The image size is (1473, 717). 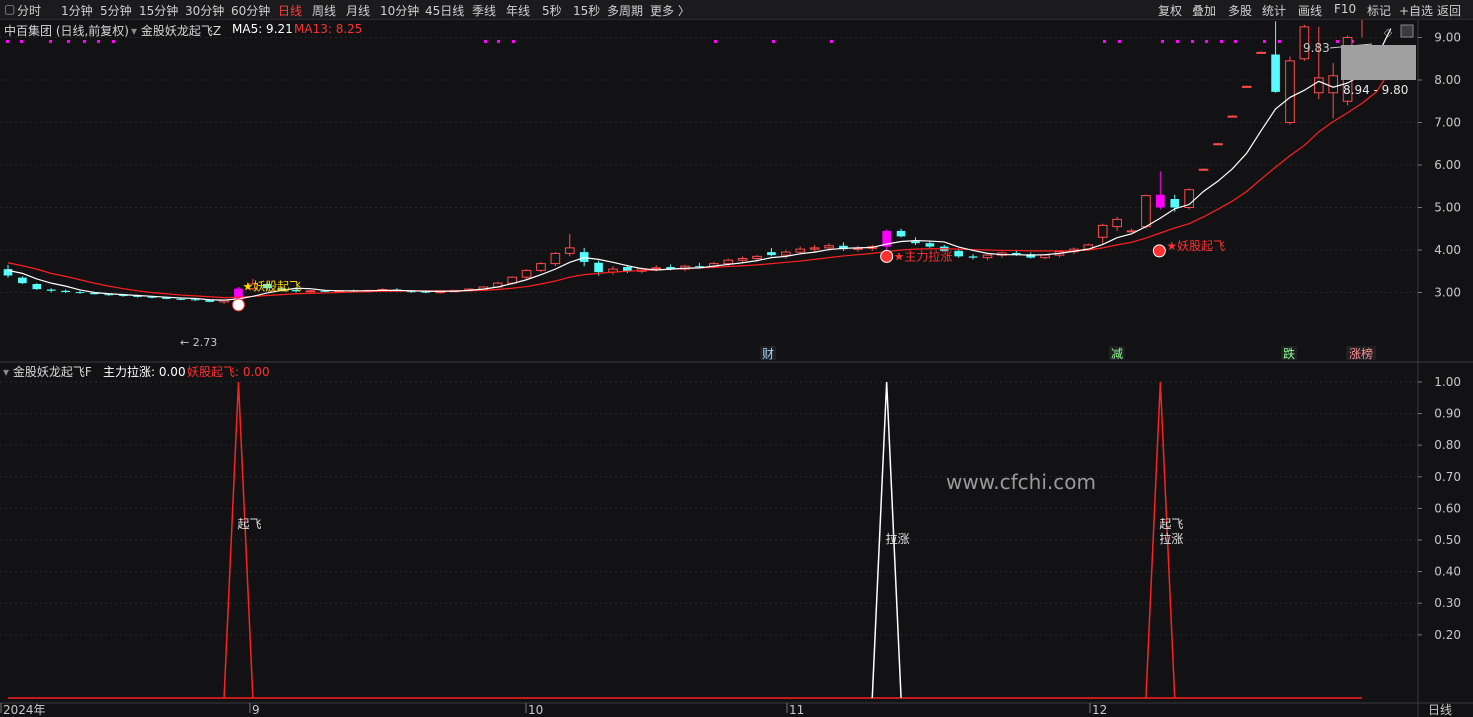 What do you see at coordinates (1447, 382) in the screenshot?
I see `sub-tick-label: 1.00` at bounding box center [1447, 382].